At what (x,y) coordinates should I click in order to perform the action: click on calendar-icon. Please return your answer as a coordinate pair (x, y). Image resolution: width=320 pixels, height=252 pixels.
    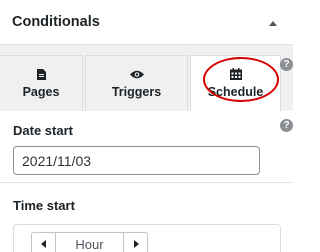
    Looking at the image, I should click on (235, 74).